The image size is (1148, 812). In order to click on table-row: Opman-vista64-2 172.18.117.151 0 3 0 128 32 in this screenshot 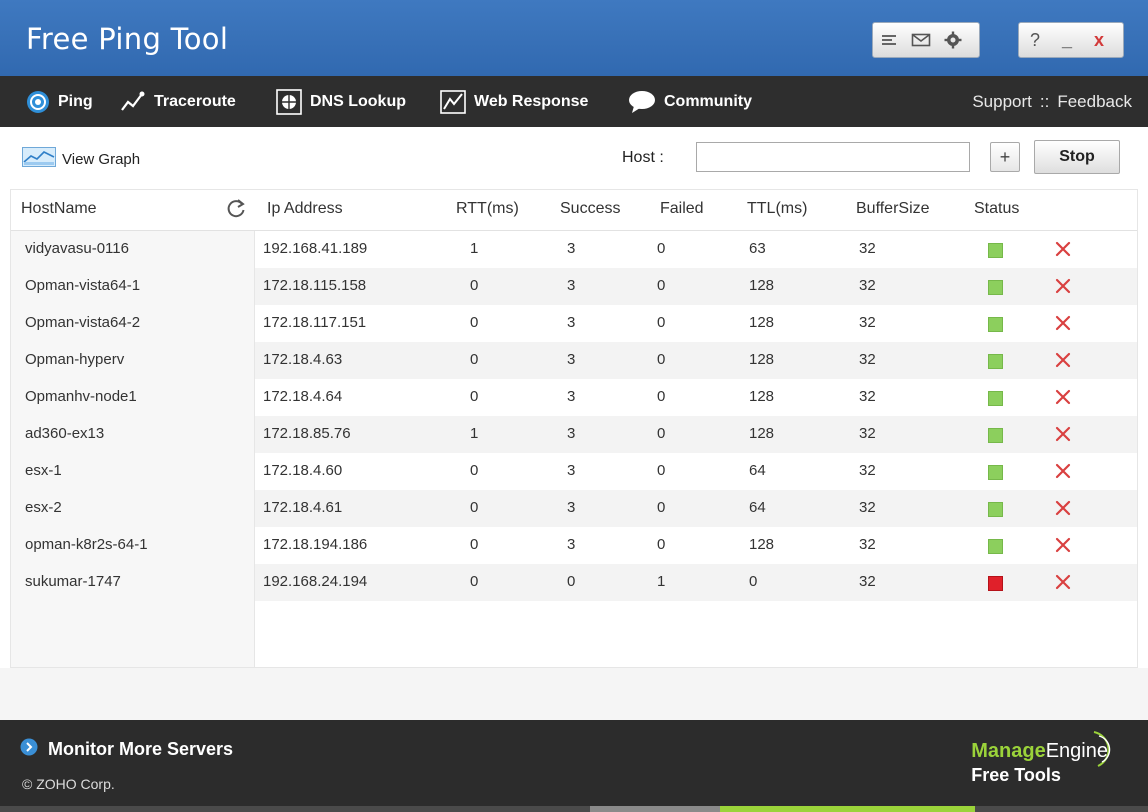, I will do `click(574, 323)`.